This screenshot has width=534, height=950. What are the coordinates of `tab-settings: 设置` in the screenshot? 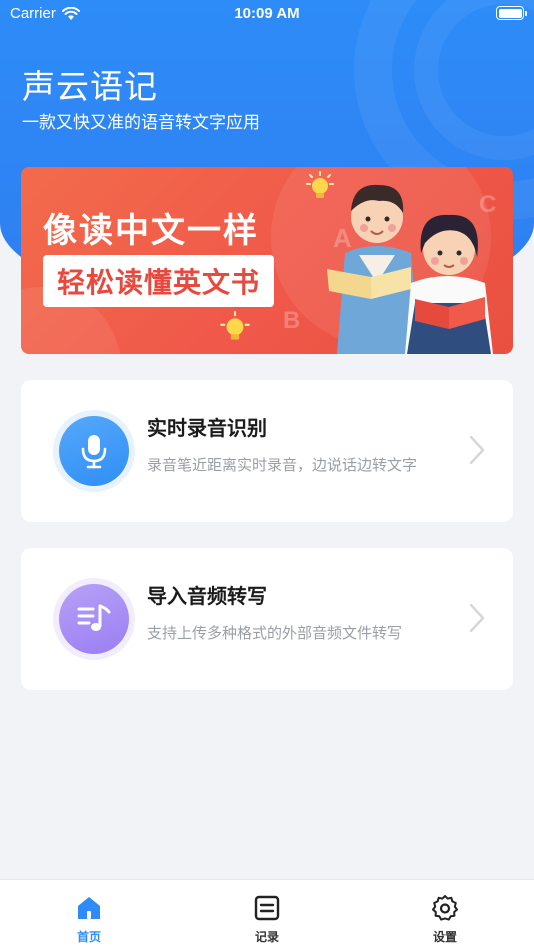 It's located at (445, 919).